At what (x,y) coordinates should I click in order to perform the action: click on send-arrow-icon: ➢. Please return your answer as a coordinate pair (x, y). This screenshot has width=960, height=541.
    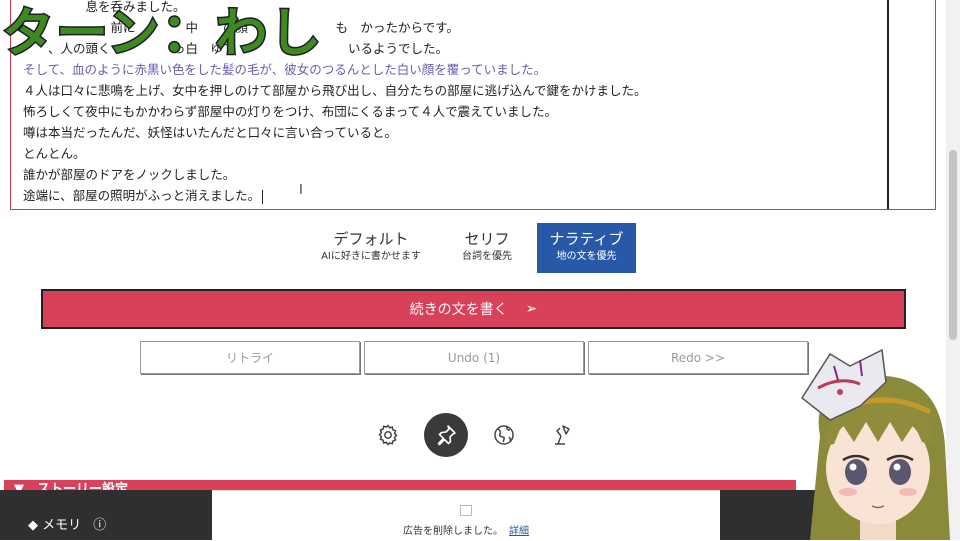
    Looking at the image, I should click on (531, 309).